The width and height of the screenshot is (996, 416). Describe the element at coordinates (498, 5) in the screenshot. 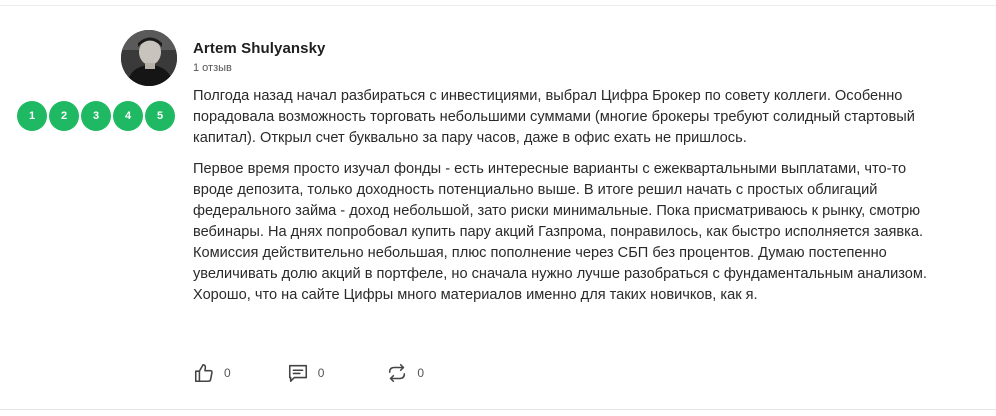

I see `top-divider` at that location.